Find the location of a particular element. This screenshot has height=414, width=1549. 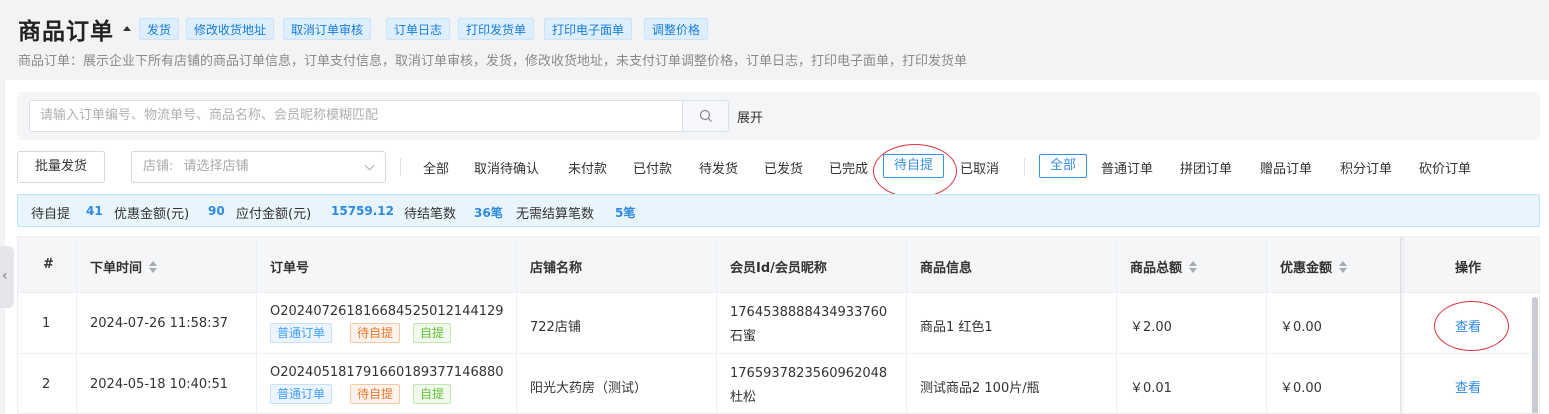

row-order-time: 2024-07-26 11:58:37 is located at coordinates (159, 323).